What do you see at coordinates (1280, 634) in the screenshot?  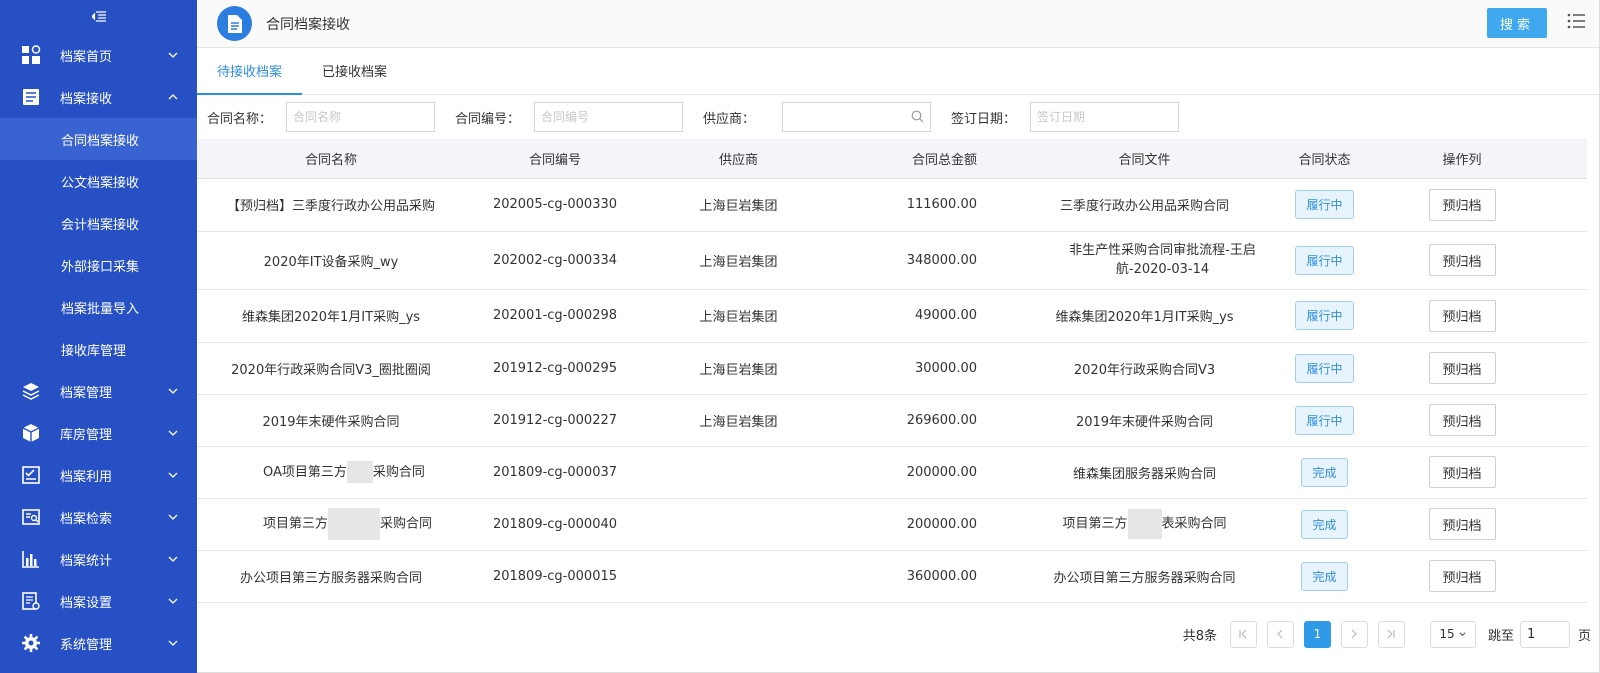 I see `prev-page-button` at bounding box center [1280, 634].